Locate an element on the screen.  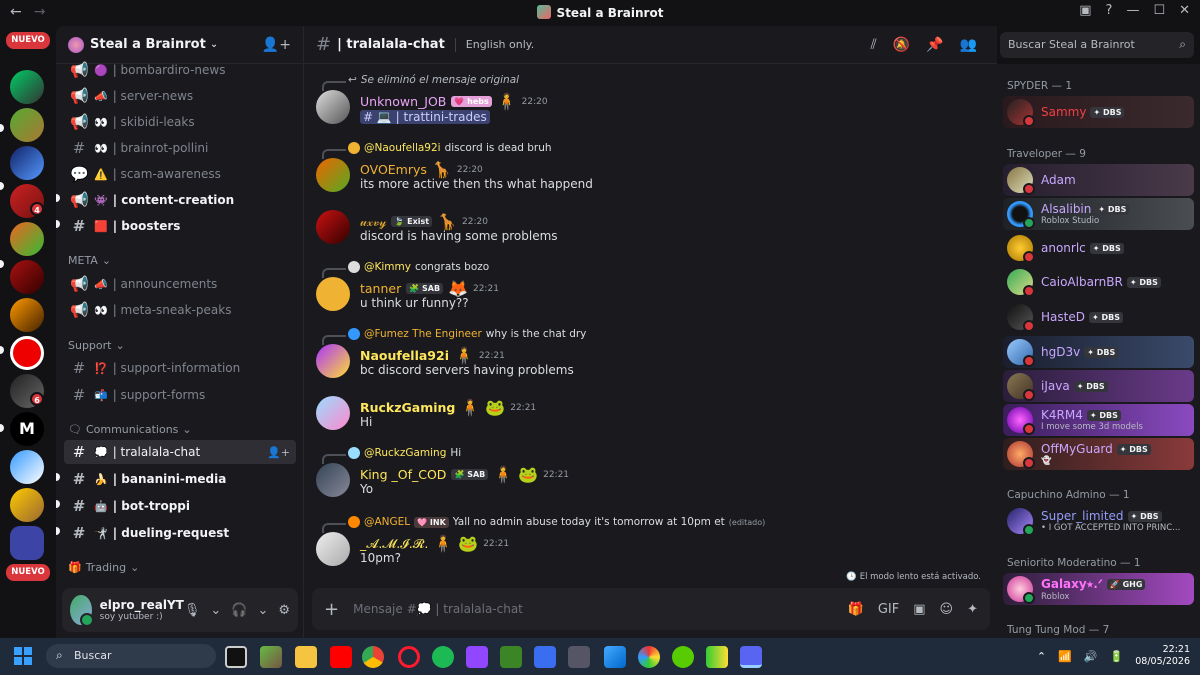
add-member-icon: 👤+ is located at coordinates (278, 452).